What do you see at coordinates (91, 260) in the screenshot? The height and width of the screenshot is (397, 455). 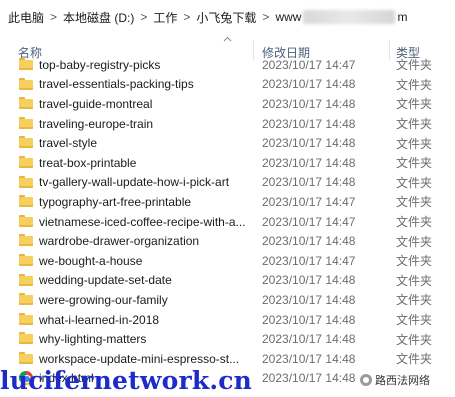 I see `file-name: we-bought-a-house` at bounding box center [91, 260].